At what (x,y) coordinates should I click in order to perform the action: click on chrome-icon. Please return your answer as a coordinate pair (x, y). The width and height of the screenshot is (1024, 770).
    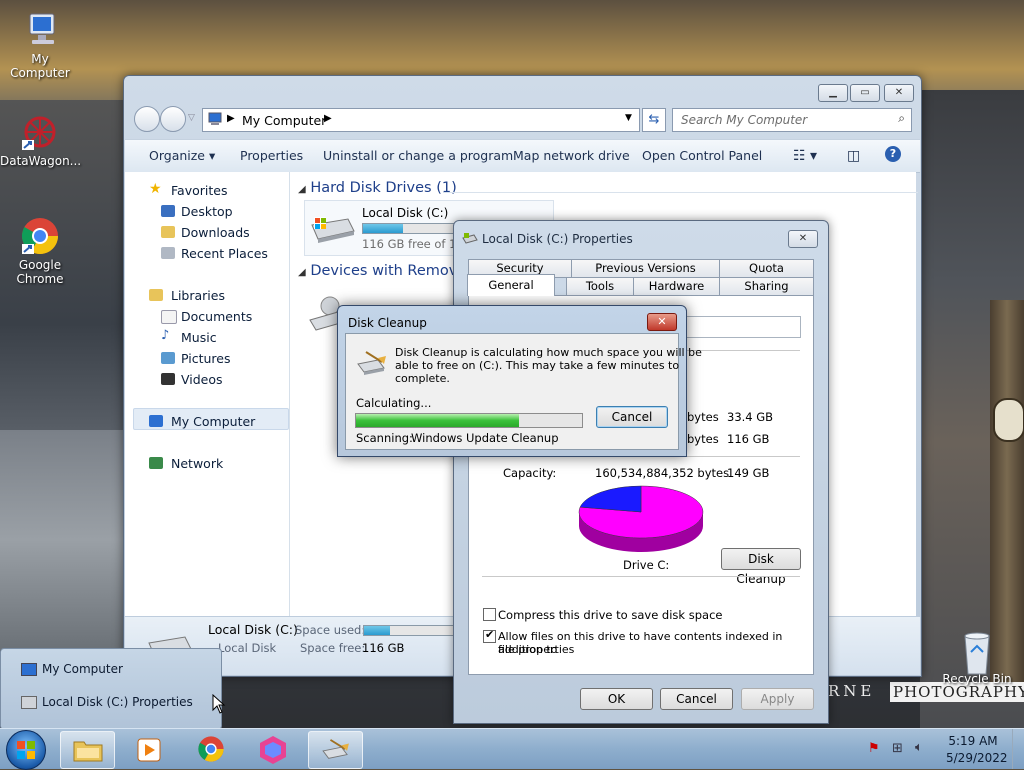
    Looking at the image, I should click on (40, 236).